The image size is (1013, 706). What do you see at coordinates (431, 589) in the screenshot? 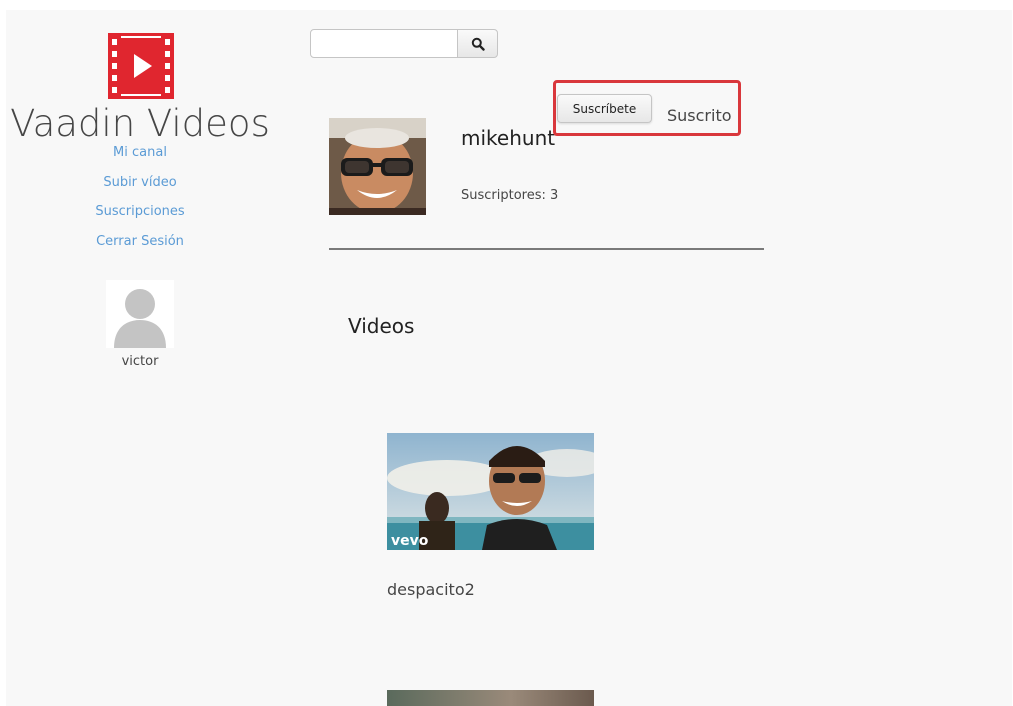
I see `video-title: despacito2` at bounding box center [431, 589].